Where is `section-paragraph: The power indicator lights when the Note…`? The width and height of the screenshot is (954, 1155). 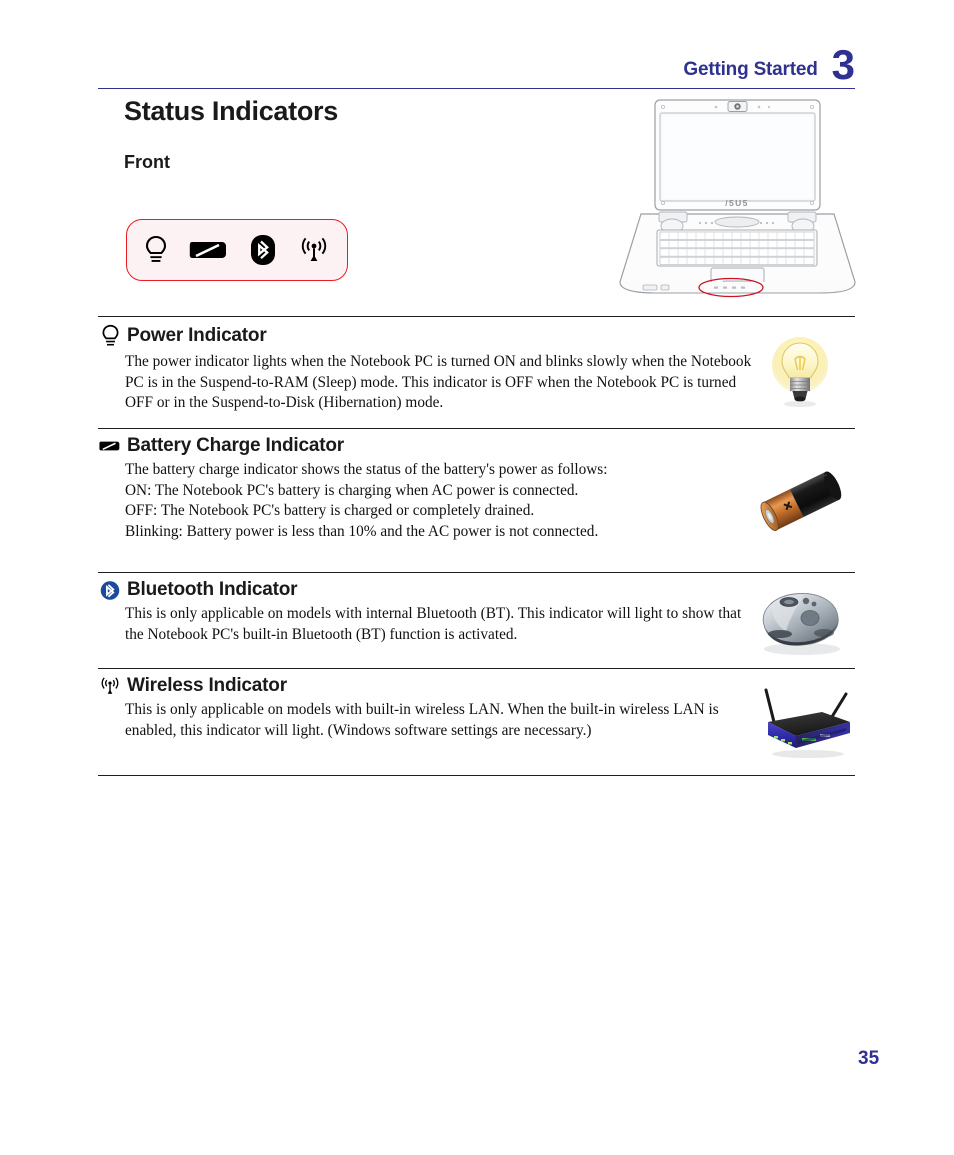 section-paragraph: The power indicator lights when the Note… is located at coordinates (438, 382).